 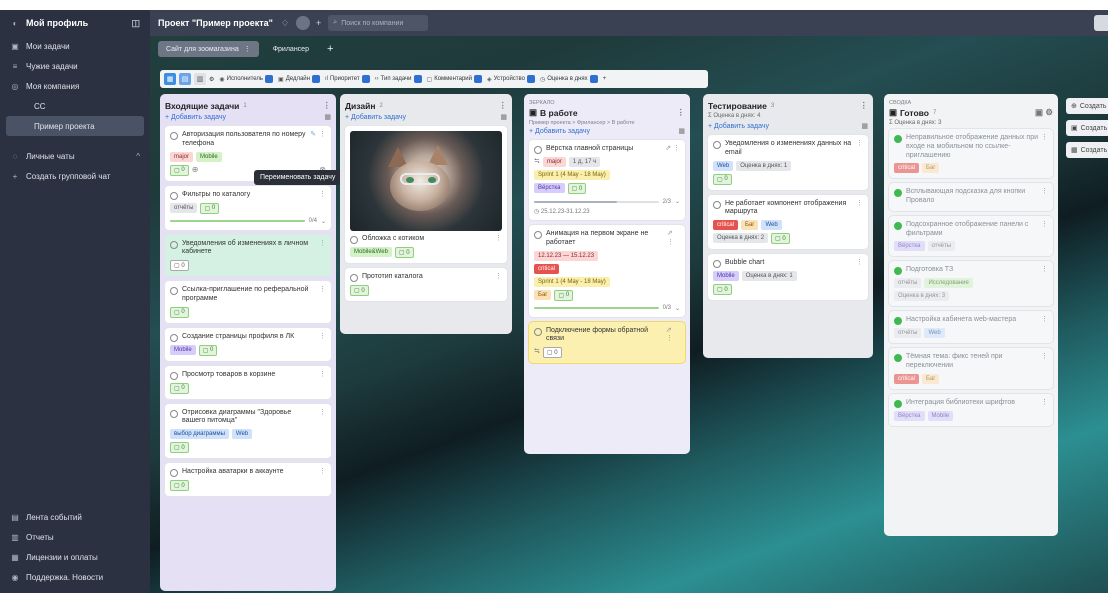 What do you see at coordinates (285, 23) in the screenshot?
I see `bell-icon: ♢` at bounding box center [285, 23].